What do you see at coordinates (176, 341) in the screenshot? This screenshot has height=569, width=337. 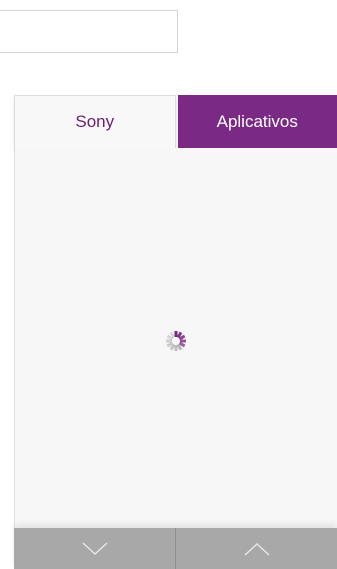 I see `loading-spinner-icon` at bounding box center [176, 341].